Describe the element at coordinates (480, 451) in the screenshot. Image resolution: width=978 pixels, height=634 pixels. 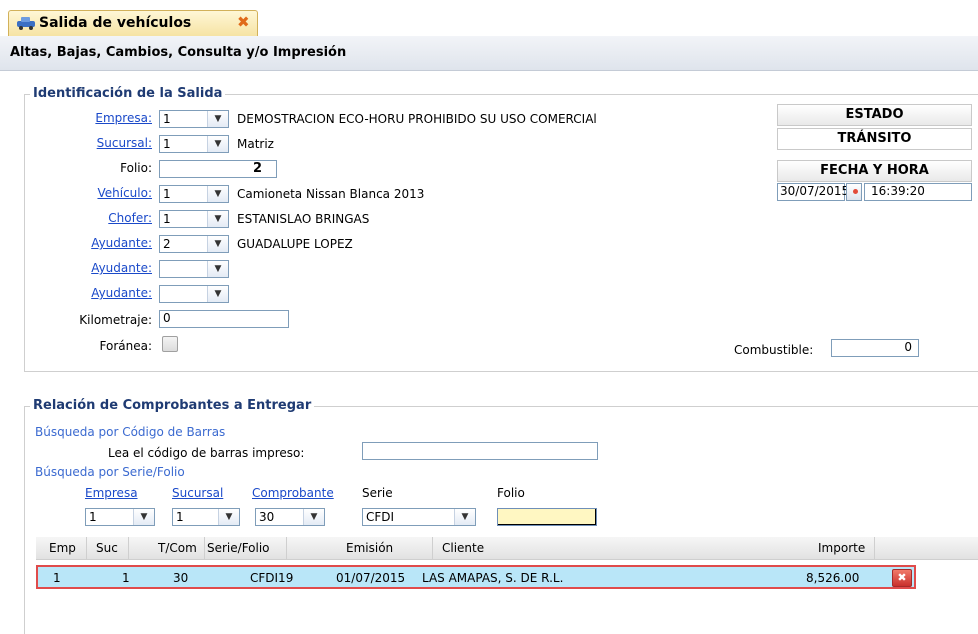
I see `barcode-input` at that location.